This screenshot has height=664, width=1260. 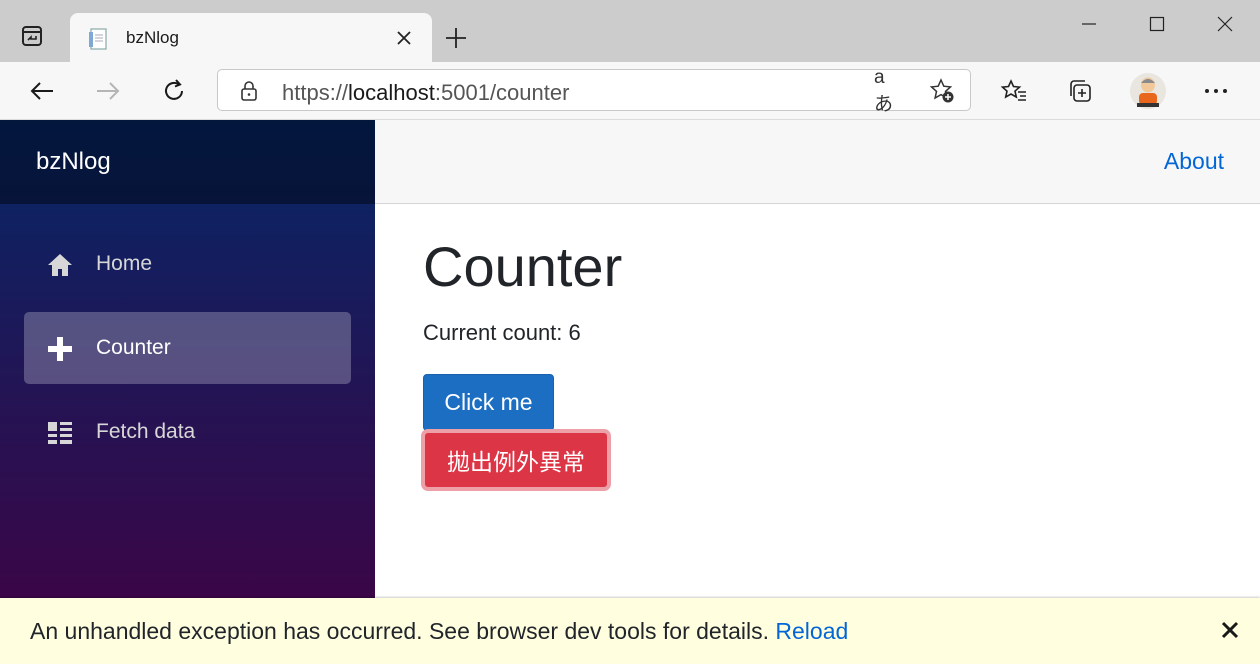 What do you see at coordinates (133, 347) in the screenshot?
I see `sidebar-item-label: Counter` at bounding box center [133, 347].